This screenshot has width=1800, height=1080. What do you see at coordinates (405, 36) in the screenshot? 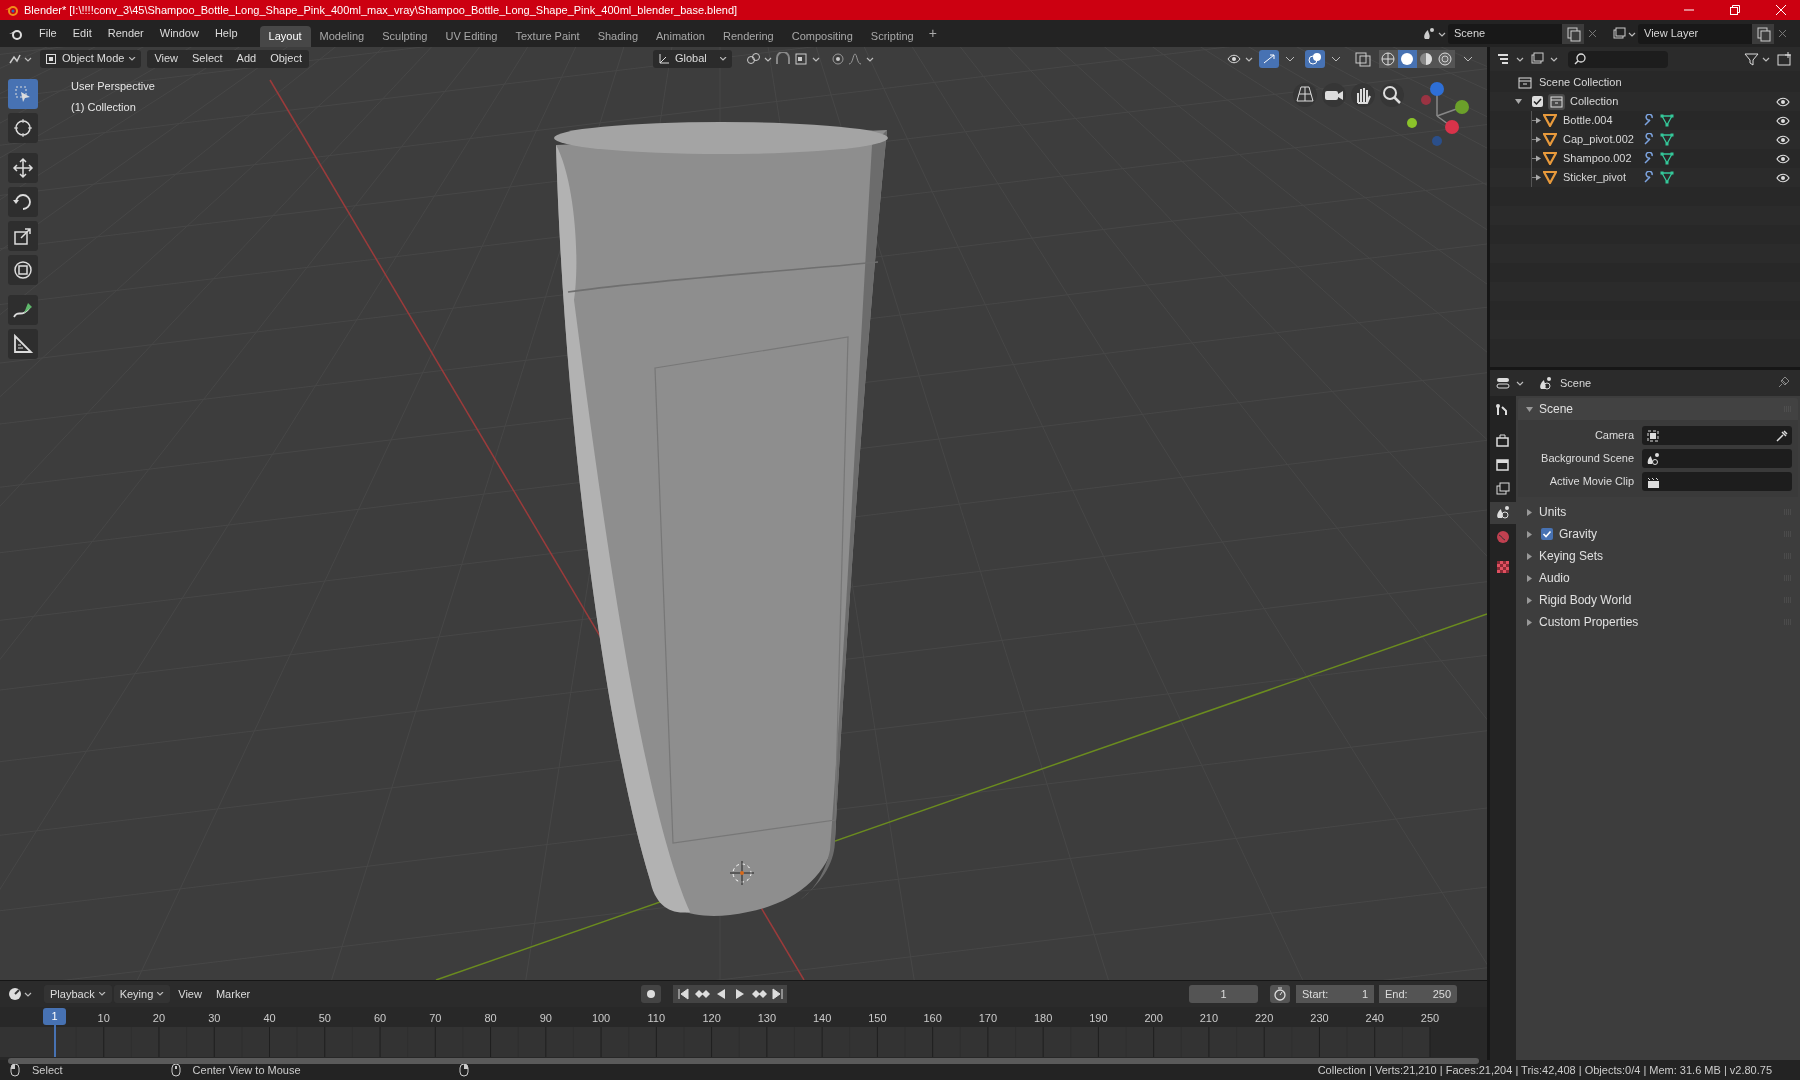
I see `workspace-tab: Sculpting` at bounding box center [405, 36].